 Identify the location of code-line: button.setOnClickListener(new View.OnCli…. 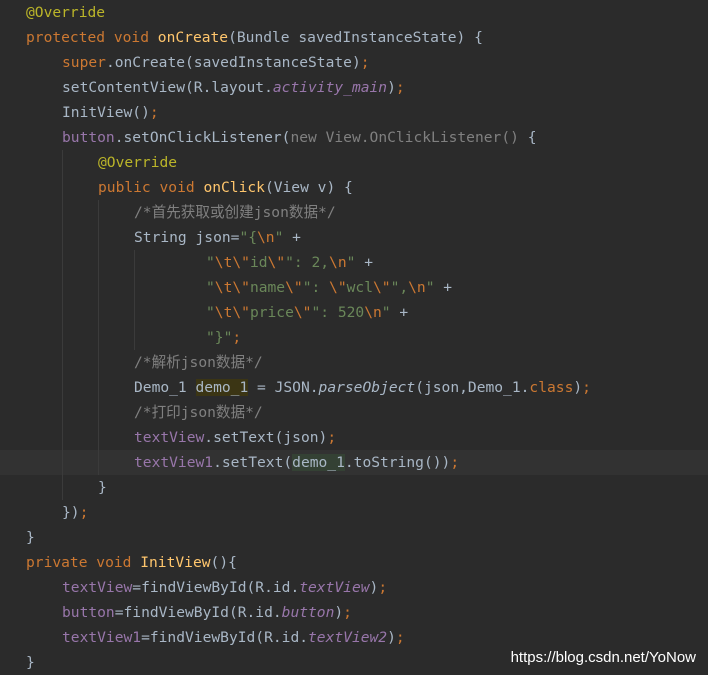
(354, 137).